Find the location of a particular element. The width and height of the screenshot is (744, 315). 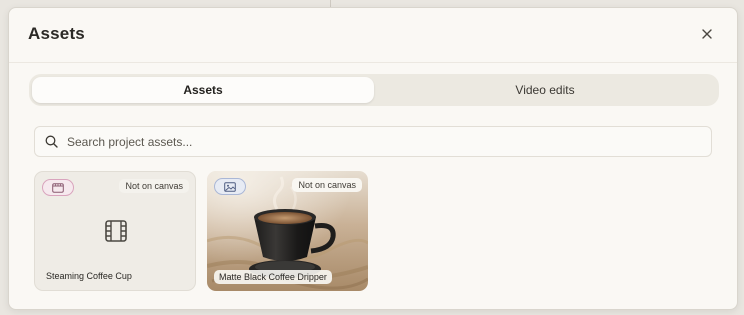

tab-assets: Assets is located at coordinates (203, 90).